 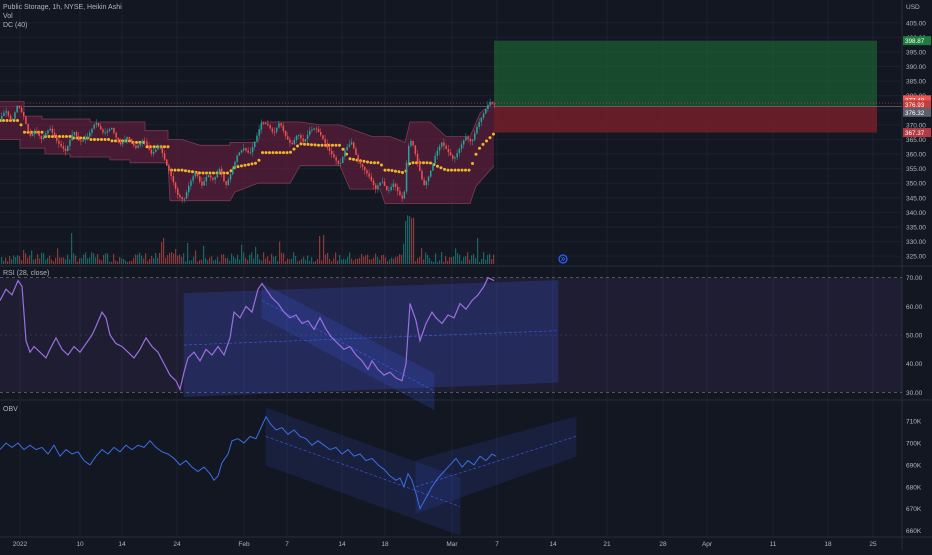 I want to click on symbol-title: Public Storage, 1h, NYSE, Heikin Ashi, so click(x=62, y=7).